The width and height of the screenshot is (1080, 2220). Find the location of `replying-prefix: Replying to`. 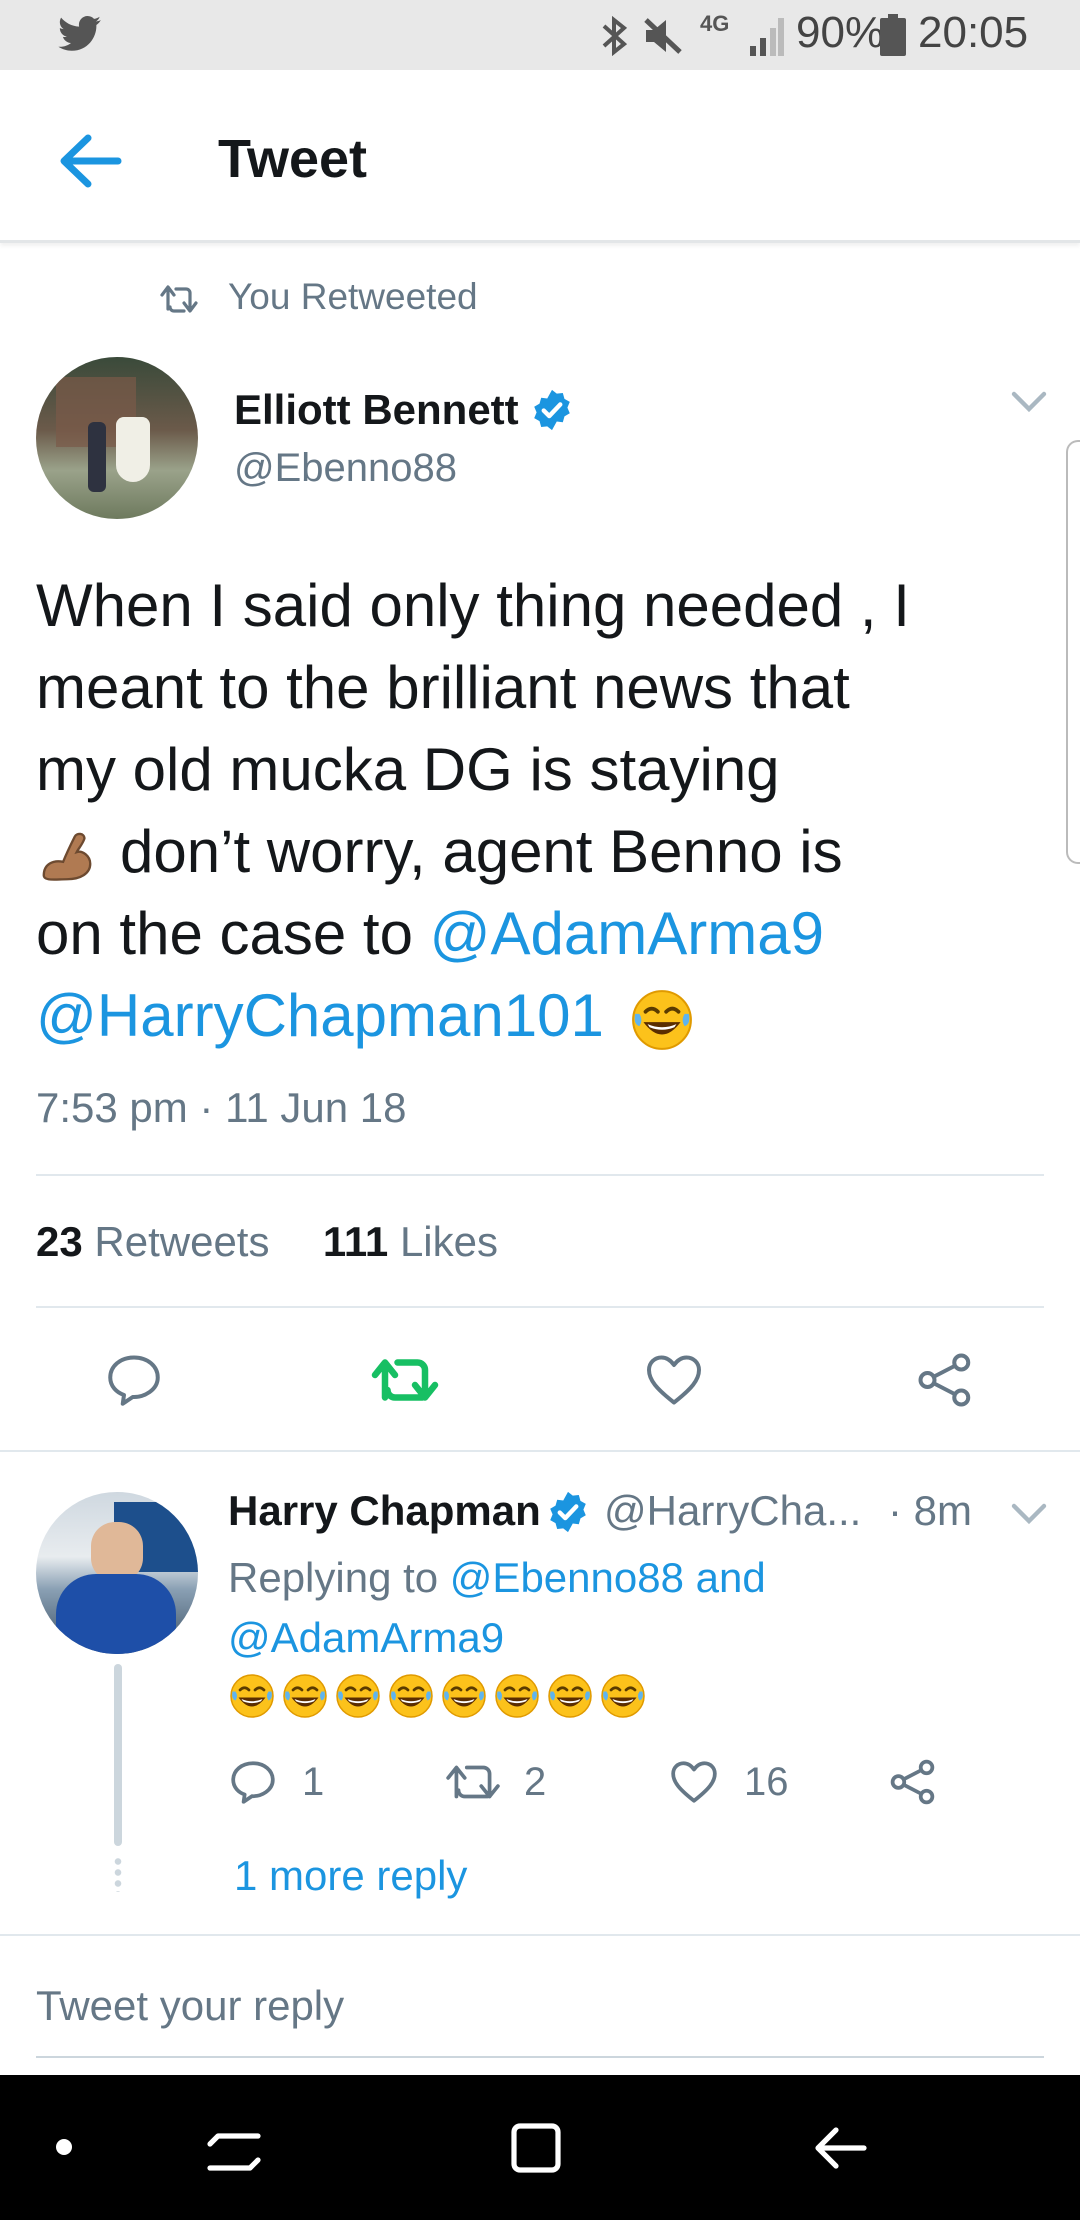

replying-prefix: Replying to is located at coordinates (339, 1577).